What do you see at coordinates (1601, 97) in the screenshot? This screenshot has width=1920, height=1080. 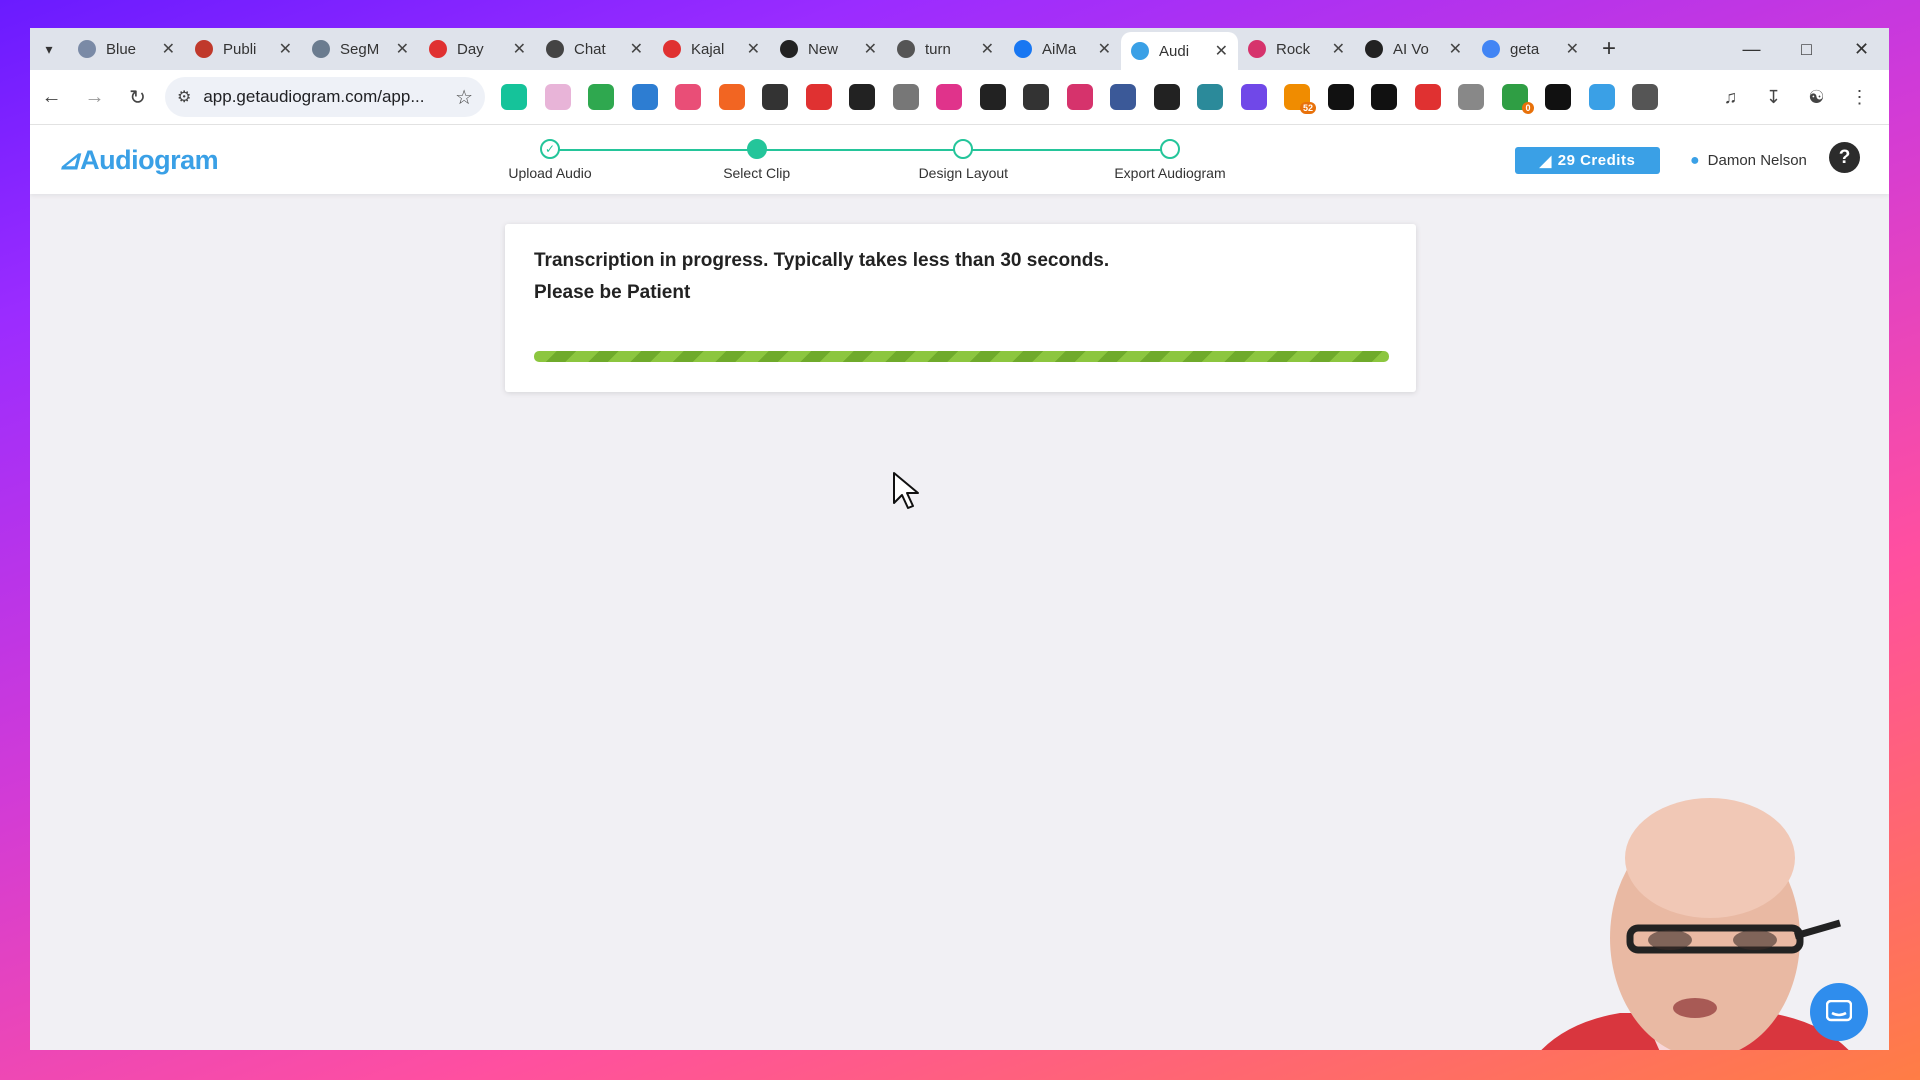 I see `search-ext-icon` at bounding box center [1601, 97].